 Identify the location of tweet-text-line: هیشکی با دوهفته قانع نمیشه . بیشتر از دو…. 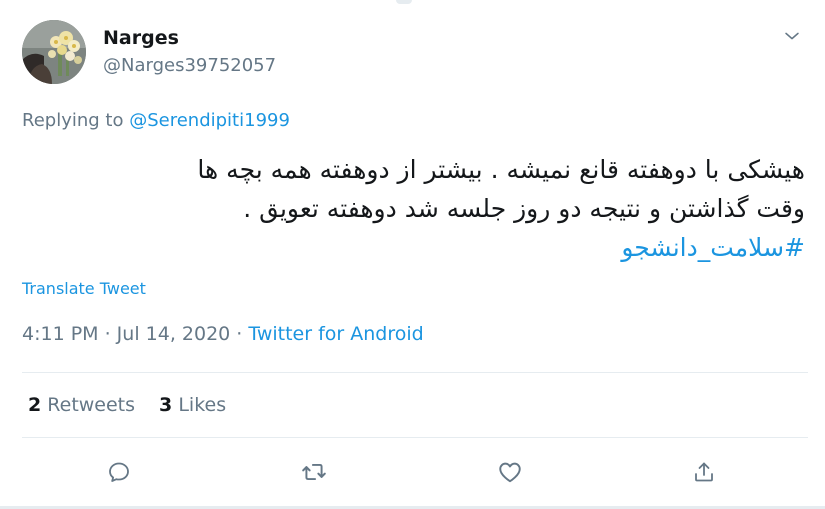
(501, 169).